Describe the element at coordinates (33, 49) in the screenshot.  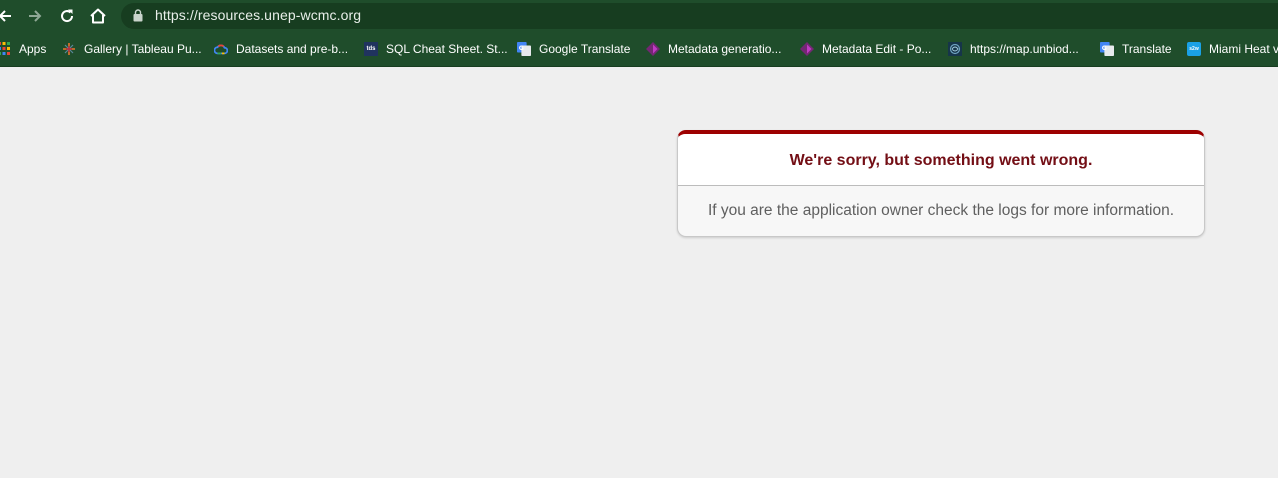
I see `bookmark-label: Apps` at that location.